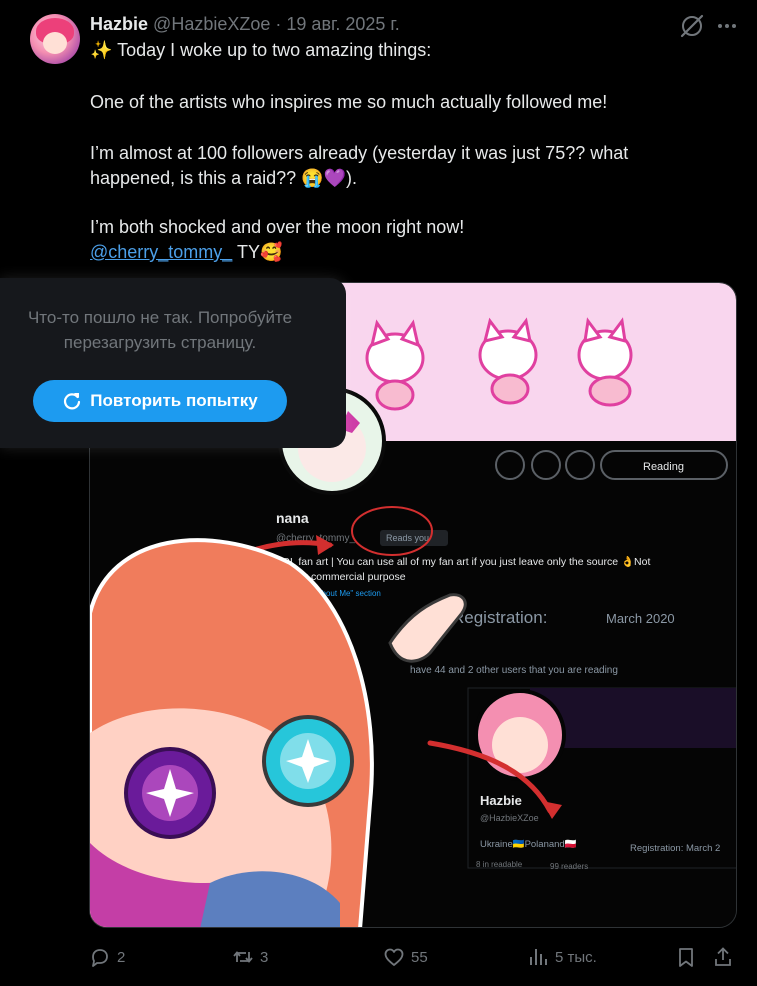 Image resolution: width=757 pixels, height=986 pixels. I want to click on profile2-location: Ukraine🇺🇦Polanand🇵🇱, so click(528, 844).